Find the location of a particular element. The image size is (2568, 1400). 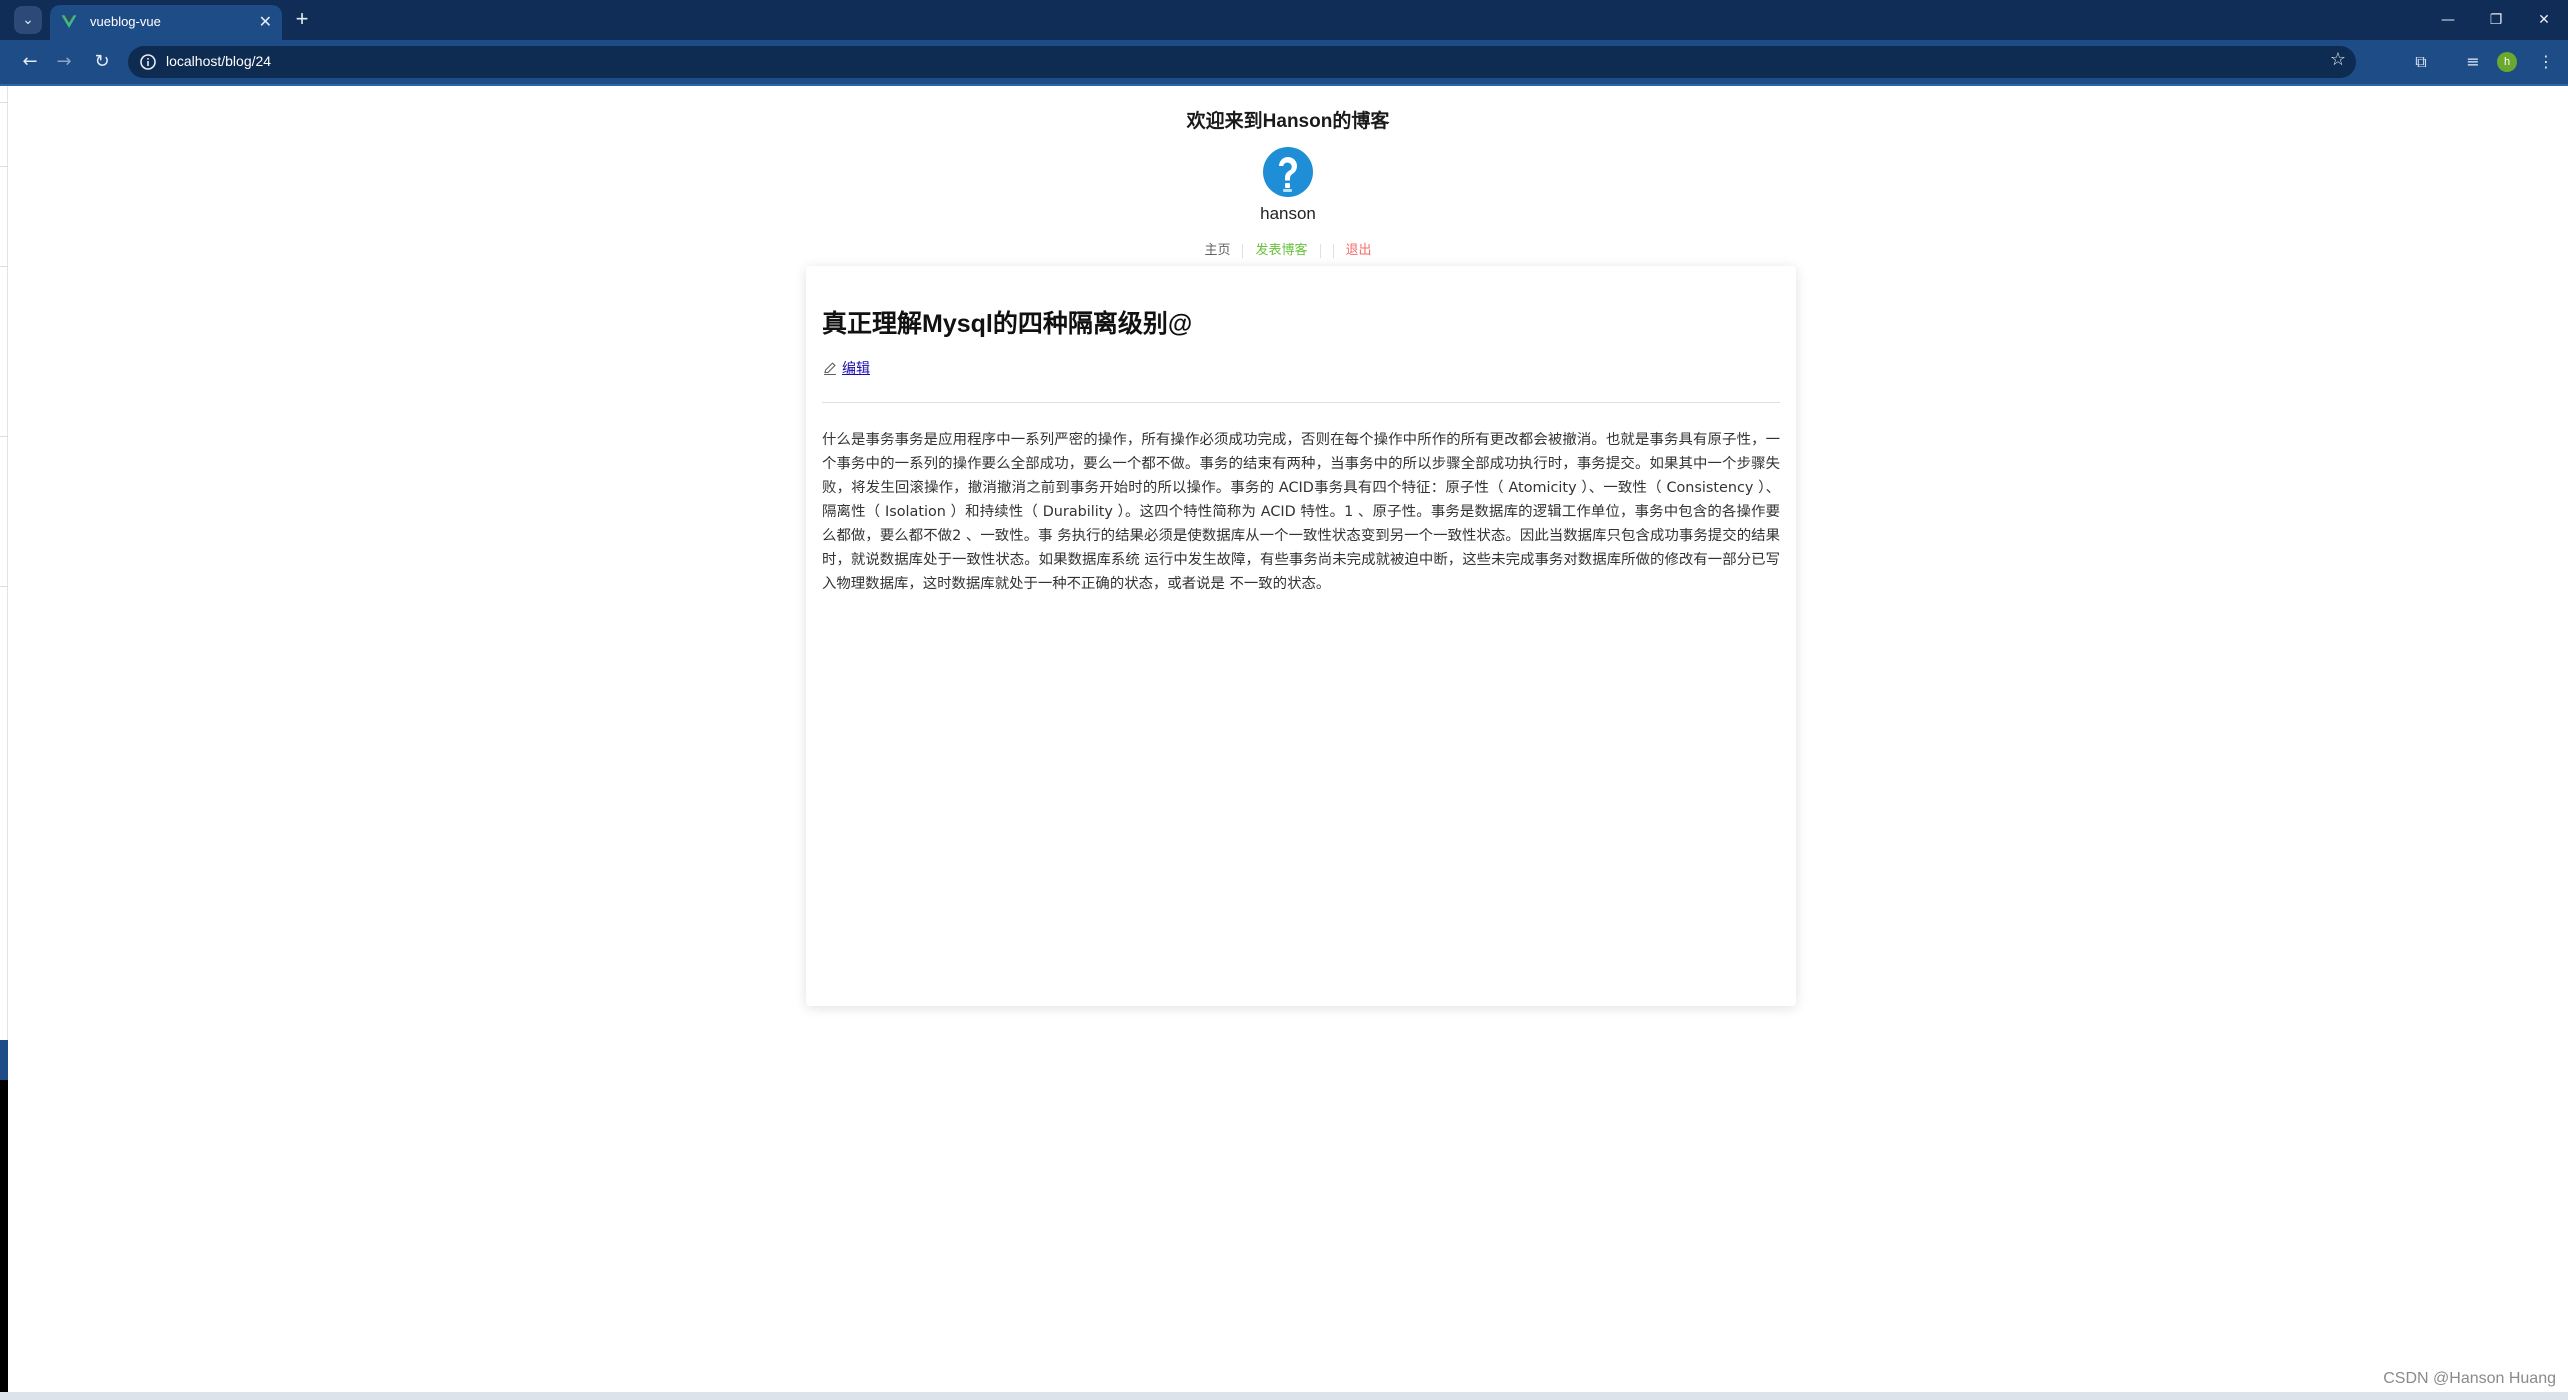

arrow-left-icon: ← is located at coordinates (30, 61).